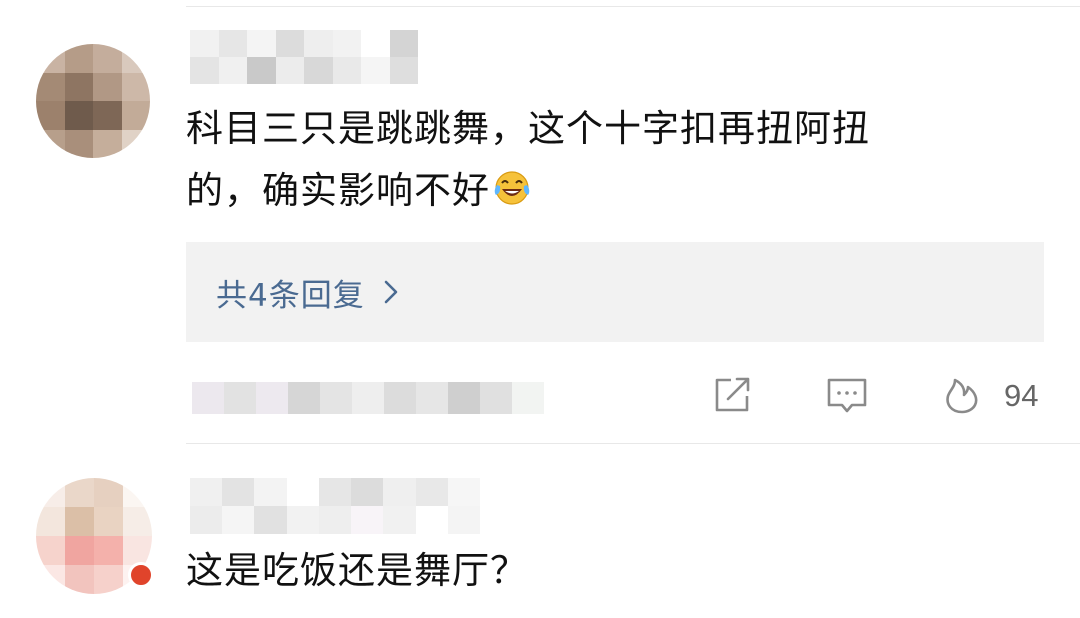 The height and width of the screenshot is (618, 1080). What do you see at coordinates (1021, 395) in the screenshot?
I see `like-count: 94` at bounding box center [1021, 395].